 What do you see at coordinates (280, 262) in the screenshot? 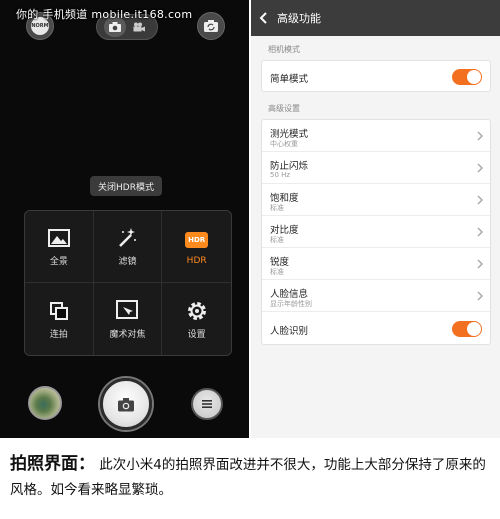
I see `setting-title: 锐度` at bounding box center [280, 262].